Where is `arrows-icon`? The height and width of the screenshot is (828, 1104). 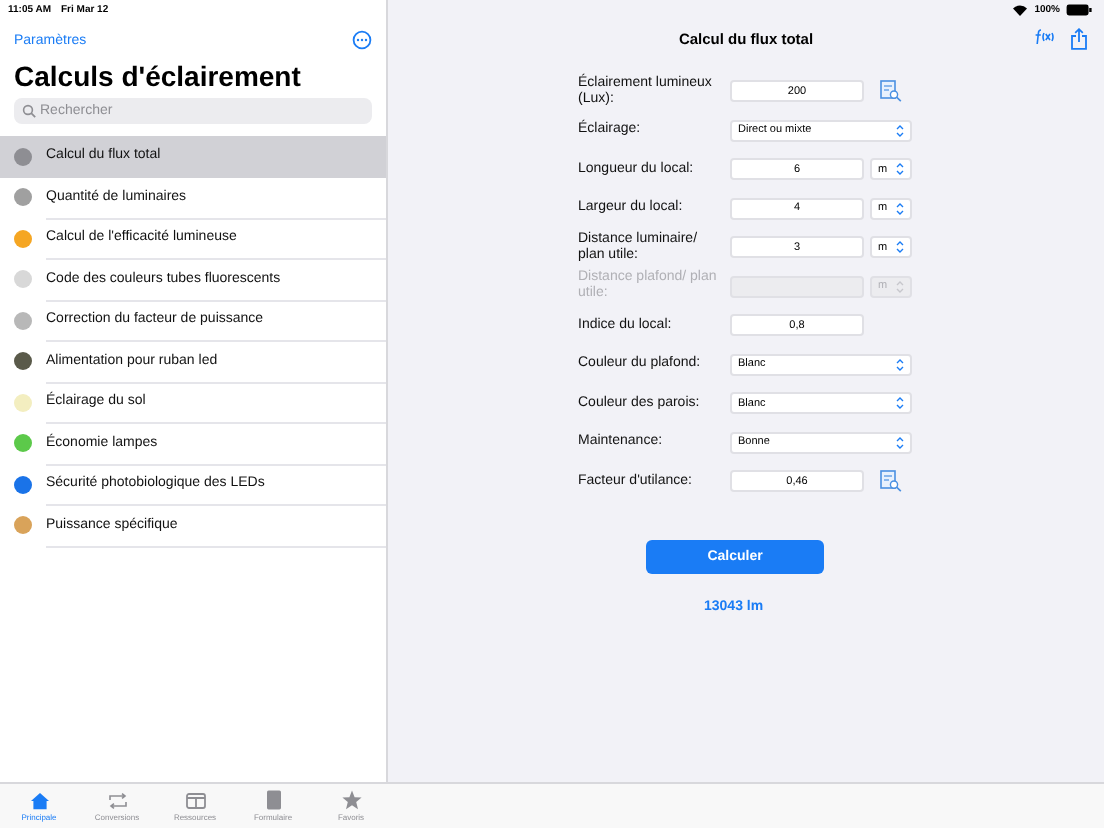 arrows-icon is located at coordinates (117, 800).